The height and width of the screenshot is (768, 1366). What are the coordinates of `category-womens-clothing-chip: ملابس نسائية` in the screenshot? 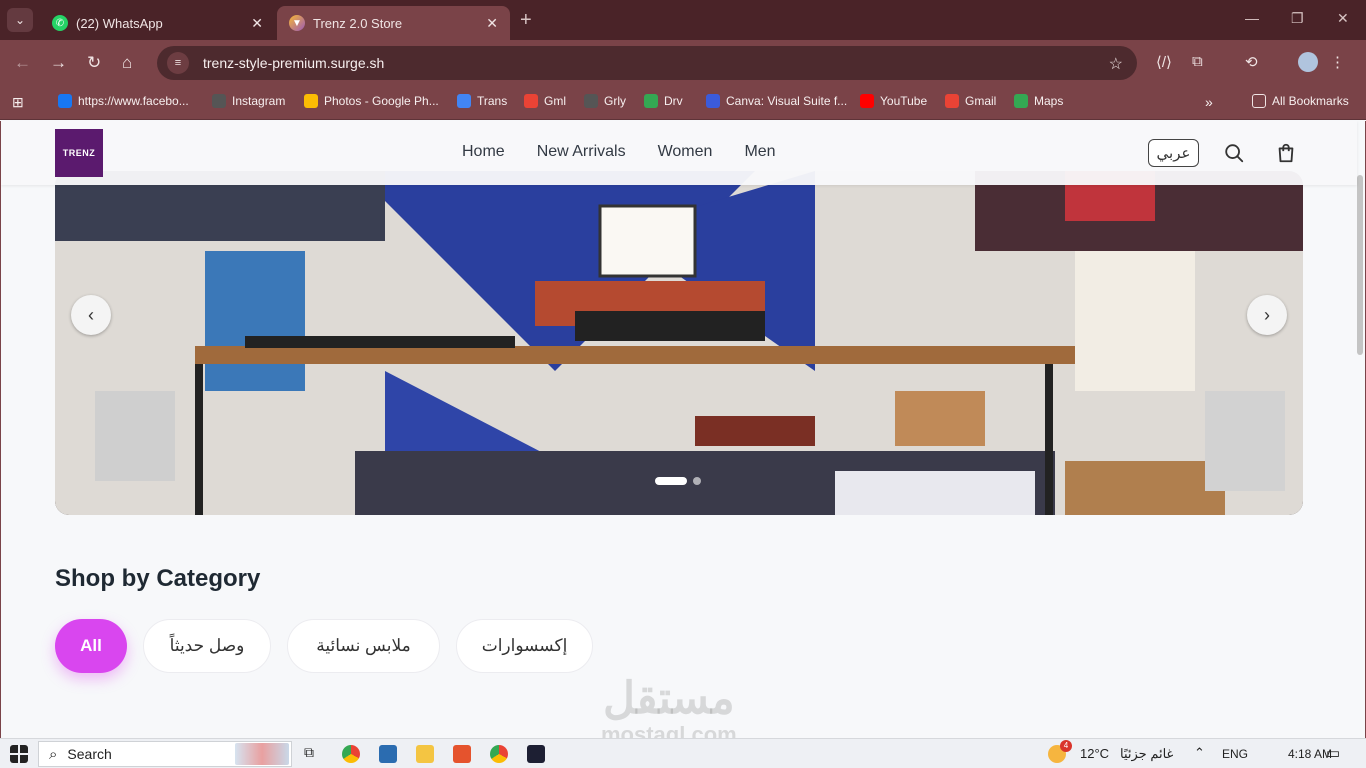 It's located at (363, 646).